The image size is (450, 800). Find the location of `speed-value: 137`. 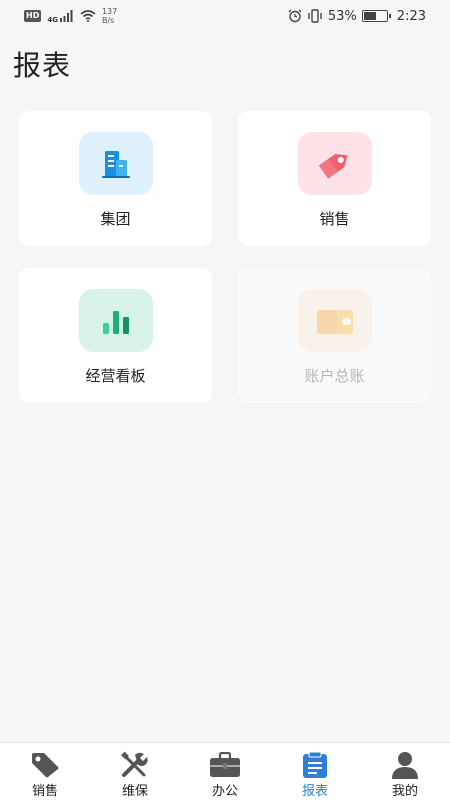

speed-value: 137 is located at coordinates (109, 11).